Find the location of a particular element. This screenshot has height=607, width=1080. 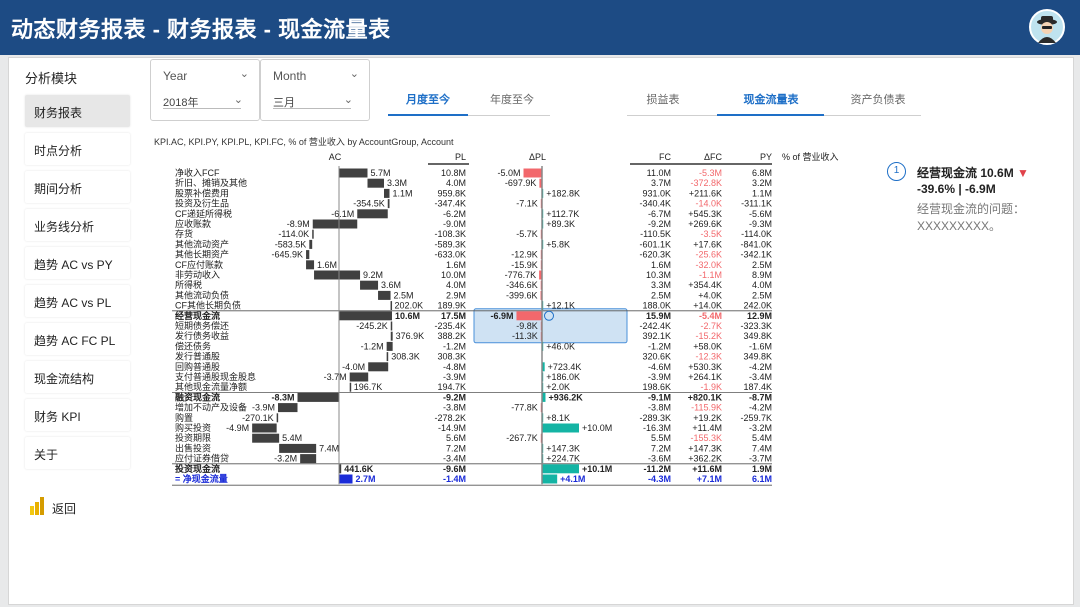

dfc-value: +11.6M is located at coordinates (707, 469).